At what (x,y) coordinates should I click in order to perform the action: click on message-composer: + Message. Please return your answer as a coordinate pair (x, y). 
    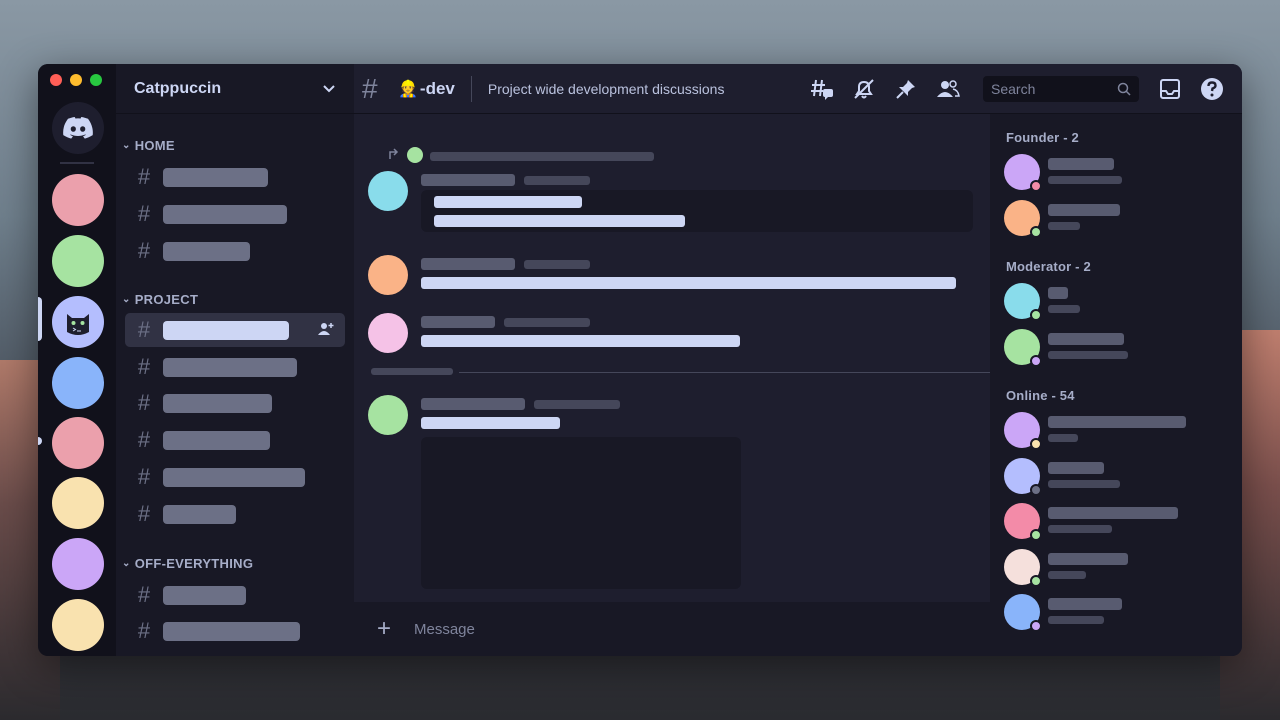
    Looking at the image, I should click on (672, 629).